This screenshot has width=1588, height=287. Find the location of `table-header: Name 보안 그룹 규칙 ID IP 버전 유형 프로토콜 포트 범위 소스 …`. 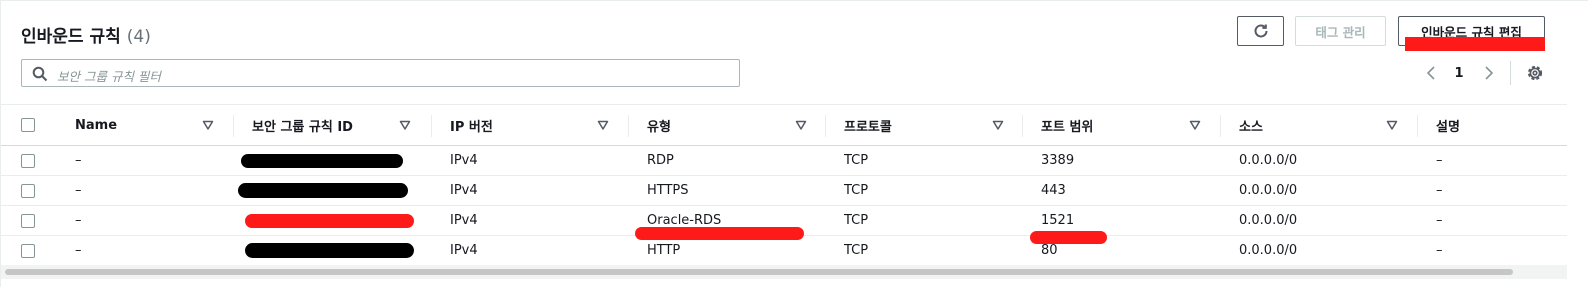

table-header: Name 보안 그룹 규칙 ID IP 버전 유형 프로토콜 포트 범위 소스 … is located at coordinates (784, 125).